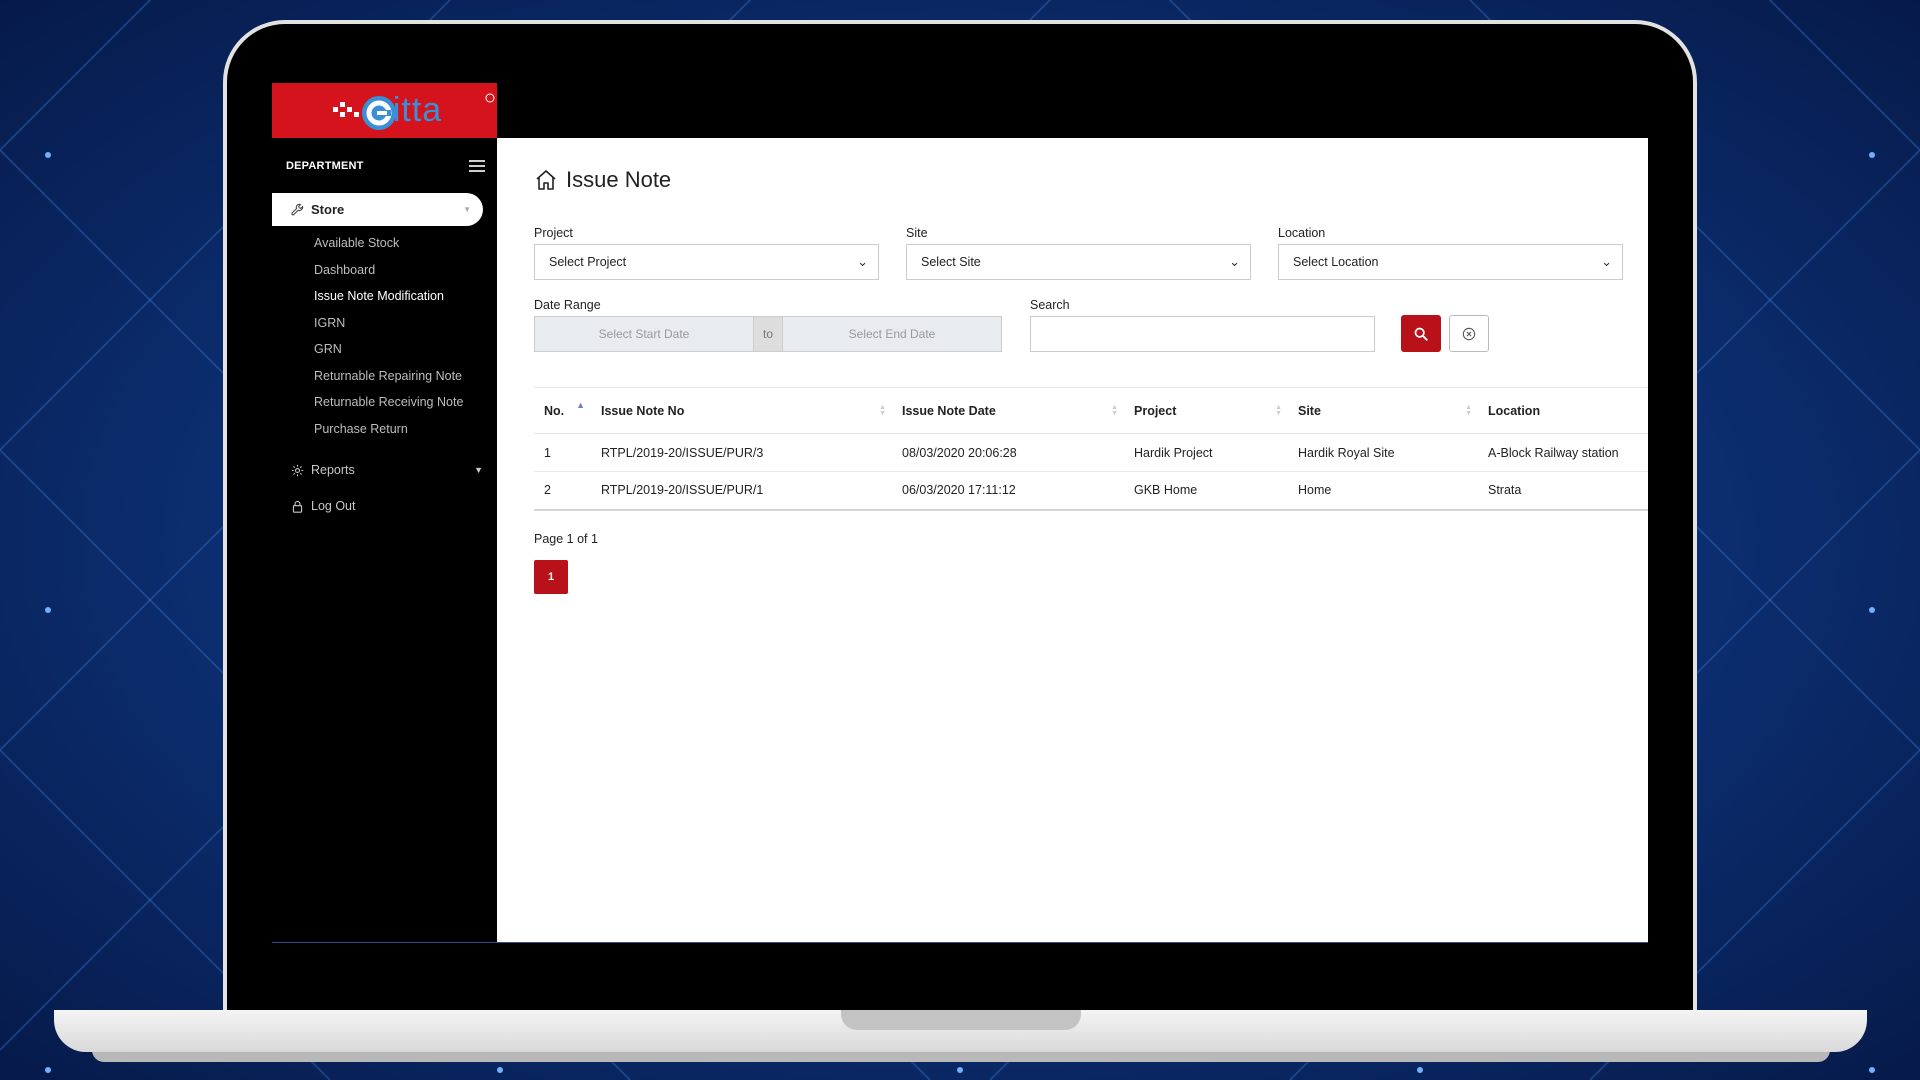  Describe the element at coordinates (551, 577) in the screenshot. I see `pagination-page-button: 1` at that location.